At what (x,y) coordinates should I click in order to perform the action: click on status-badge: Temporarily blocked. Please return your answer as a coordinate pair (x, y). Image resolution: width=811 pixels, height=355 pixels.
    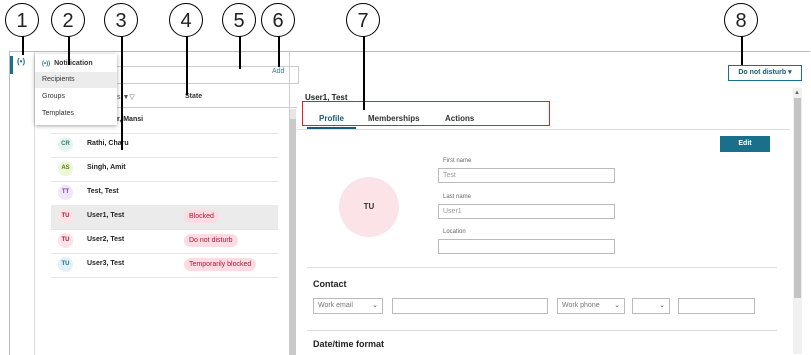
    Looking at the image, I should click on (220, 264).